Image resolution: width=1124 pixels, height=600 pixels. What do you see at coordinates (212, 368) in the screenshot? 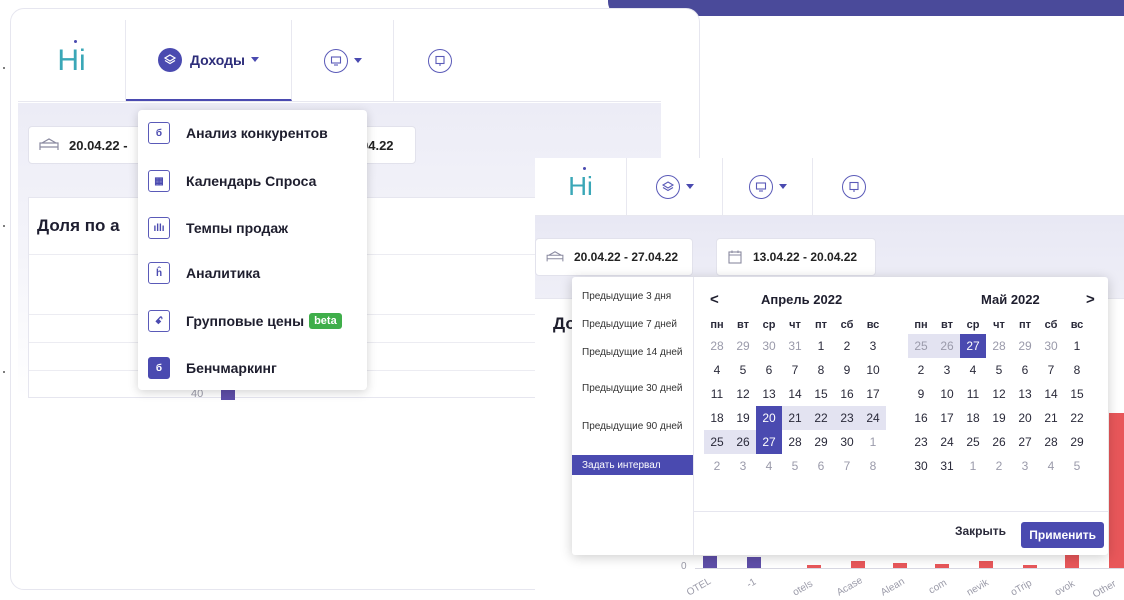
I see `menu-item-benchmarking: б Бенчмаркинг` at bounding box center [212, 368].